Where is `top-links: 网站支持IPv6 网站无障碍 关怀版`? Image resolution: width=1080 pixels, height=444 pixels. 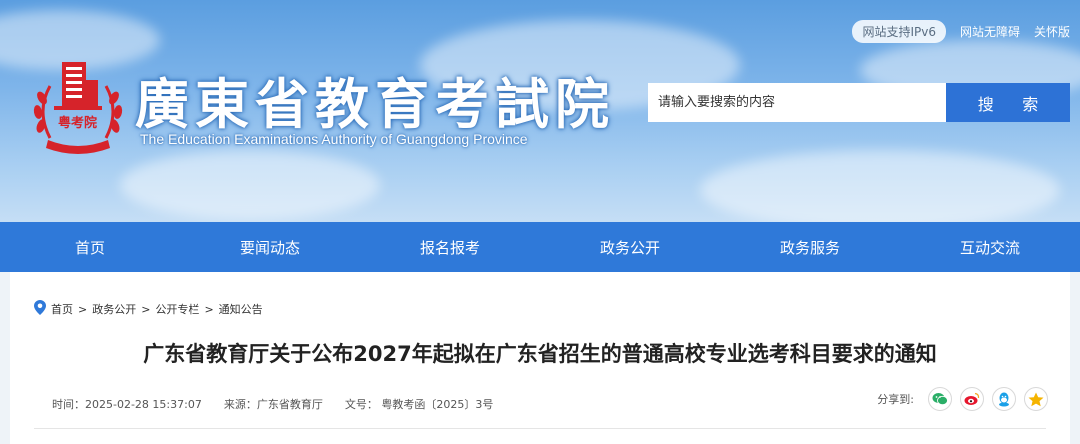 top-links: 网站支持IPv6 网站无障碍 关怀版 is located at coordinates (961, 31).